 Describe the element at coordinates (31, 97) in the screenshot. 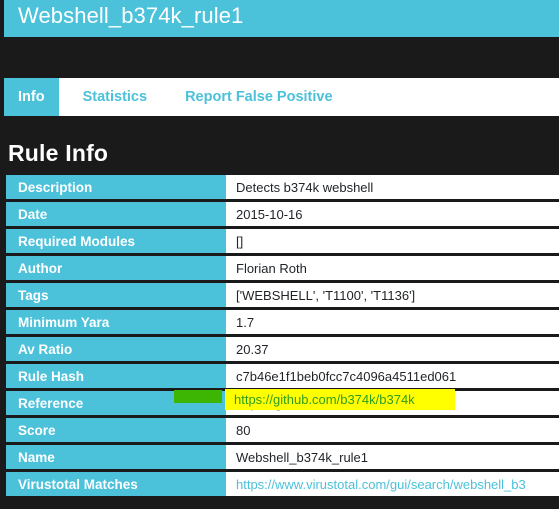

I see `tab-info: Info` at that location.